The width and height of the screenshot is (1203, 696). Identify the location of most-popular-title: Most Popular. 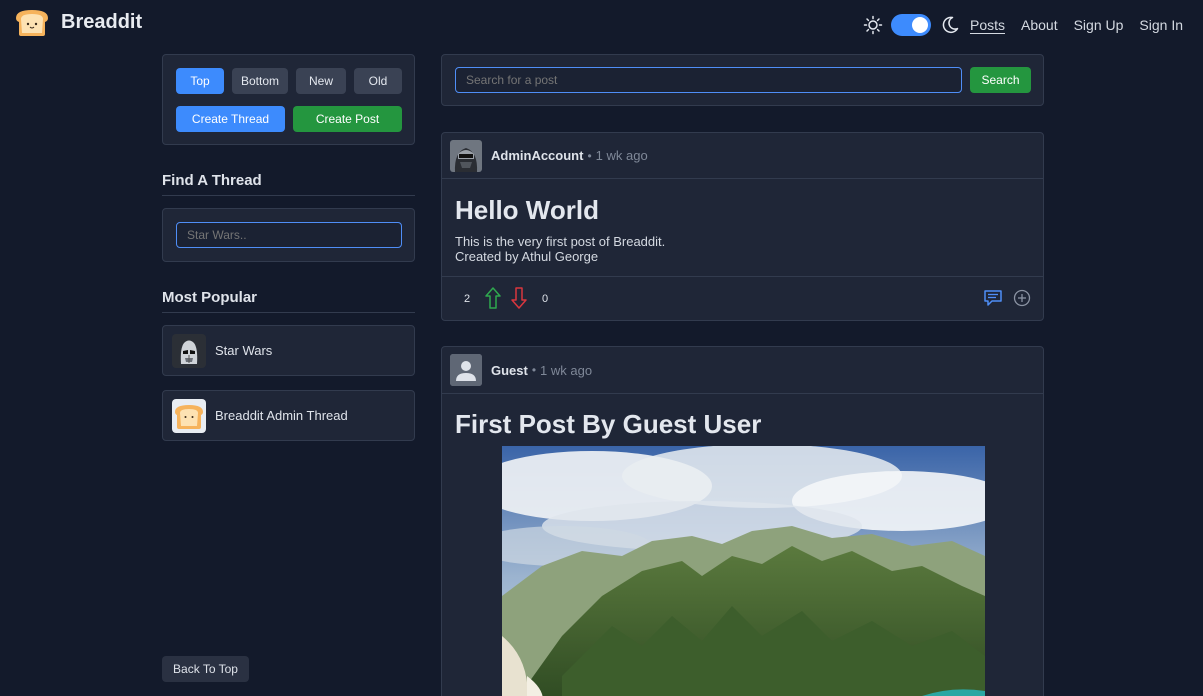
(210, 297).